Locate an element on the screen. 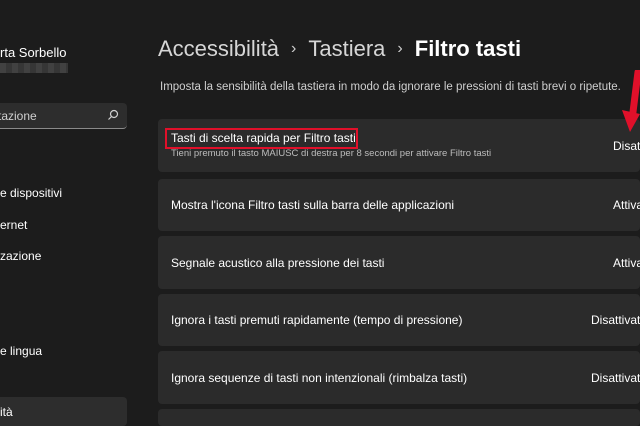  sidebar-item-network-internet: ernet is located at coordinates (13, 225).